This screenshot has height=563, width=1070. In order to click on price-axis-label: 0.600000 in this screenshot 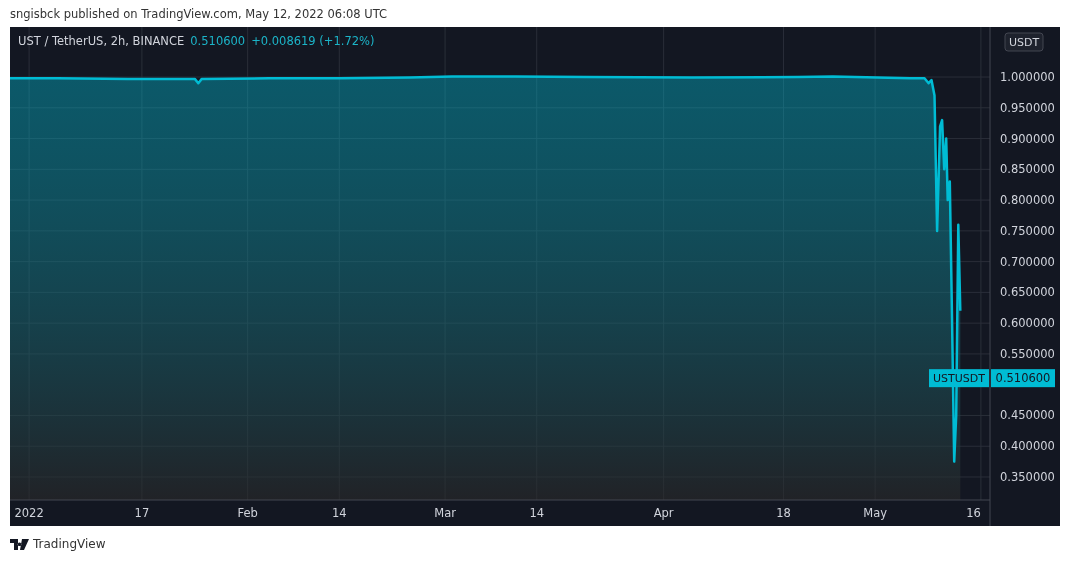, I will do `click(1027, 323)`.